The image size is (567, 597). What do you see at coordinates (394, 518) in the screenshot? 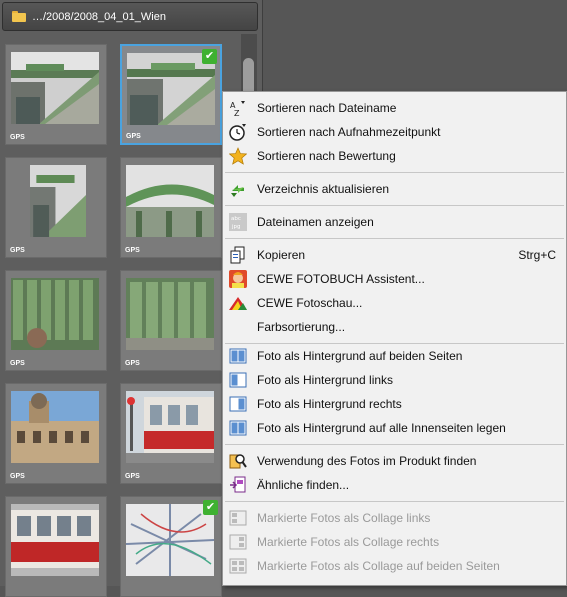
I see `menu-item-collage-left: Markierte Fotos als Collage links` at bounding box center [394, 518].